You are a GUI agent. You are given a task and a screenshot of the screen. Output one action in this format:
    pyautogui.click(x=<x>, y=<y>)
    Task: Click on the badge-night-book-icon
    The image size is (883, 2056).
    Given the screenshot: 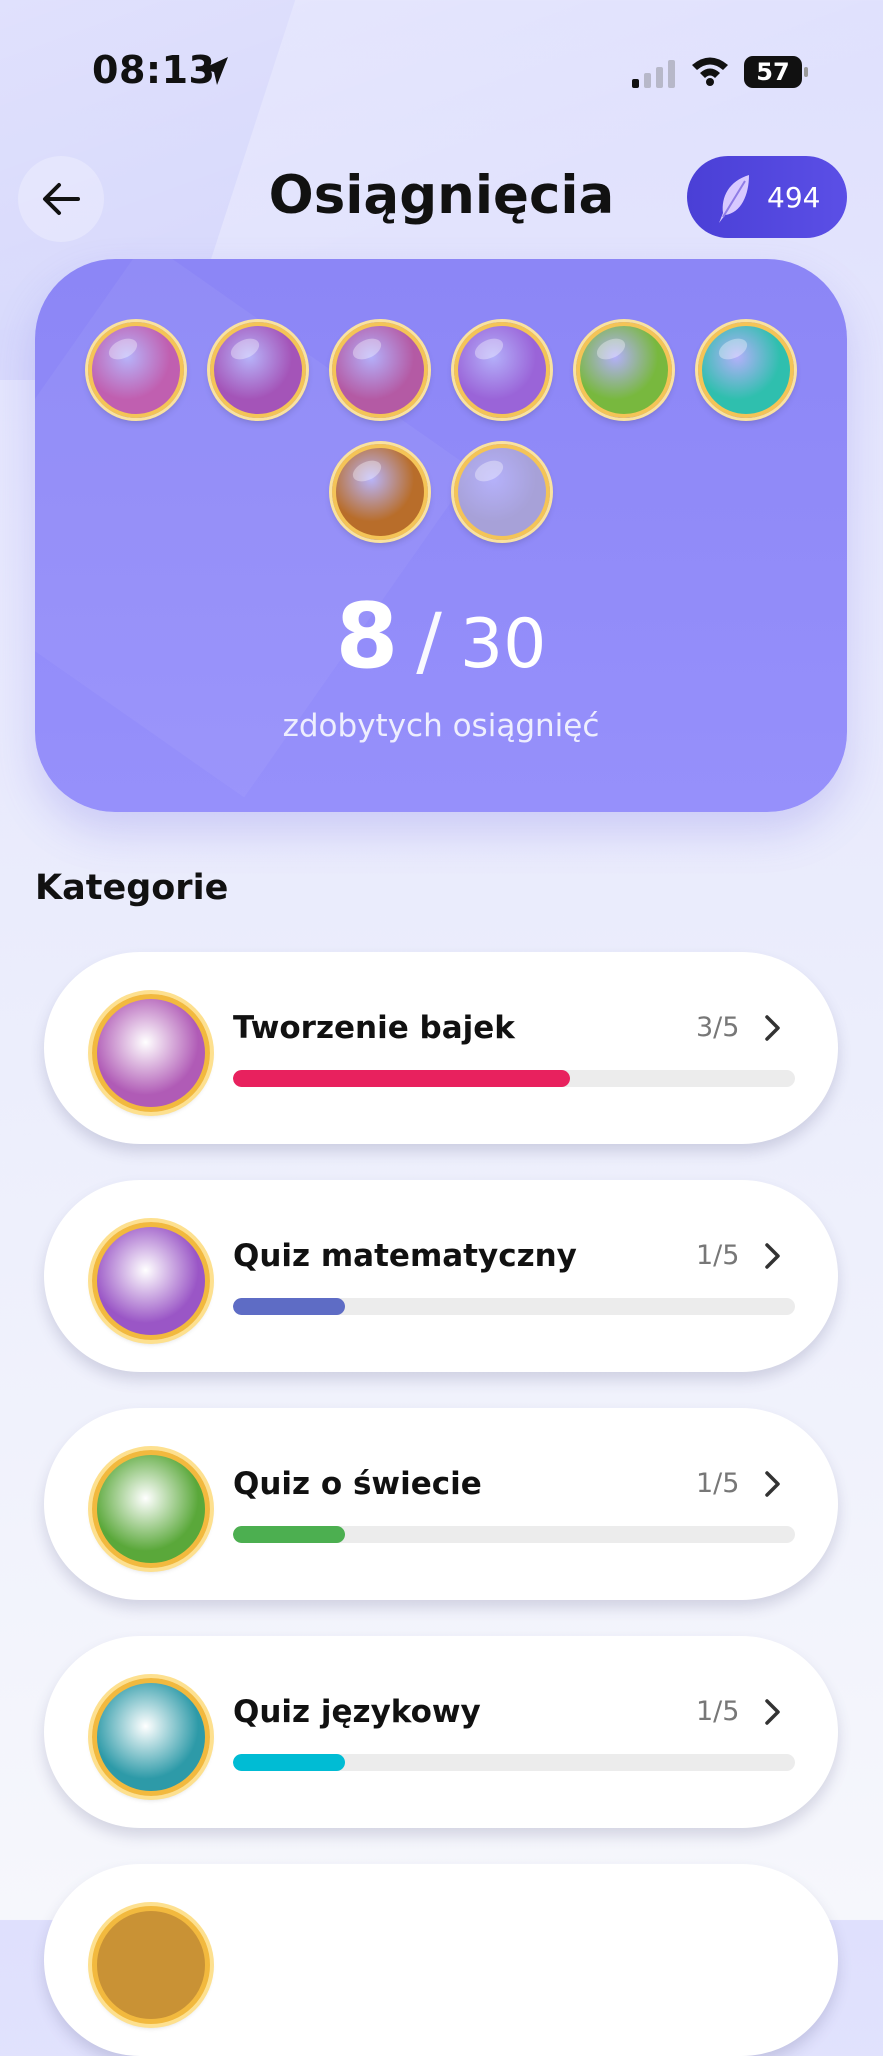 What is the action you would take?
    pyautogui.click(x=502, y=492)
    